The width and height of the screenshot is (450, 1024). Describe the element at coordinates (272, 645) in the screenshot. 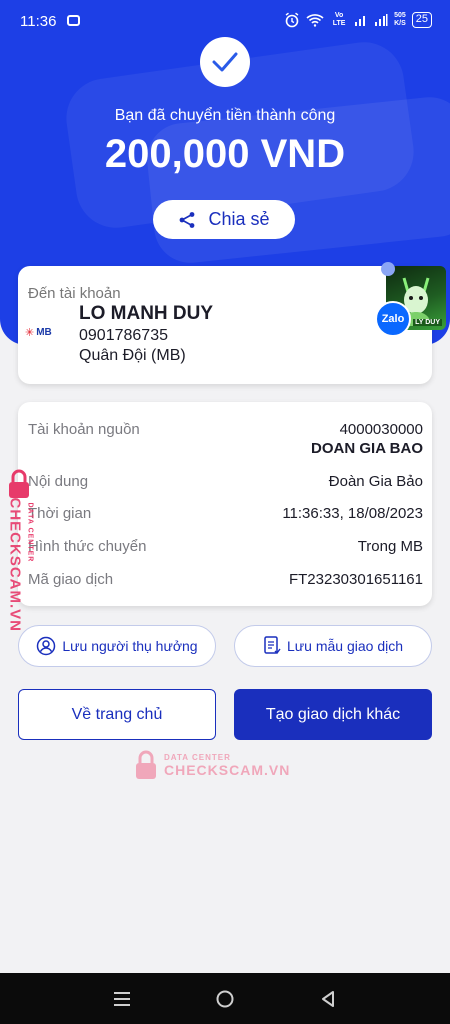

I see `document-icon` at that location.